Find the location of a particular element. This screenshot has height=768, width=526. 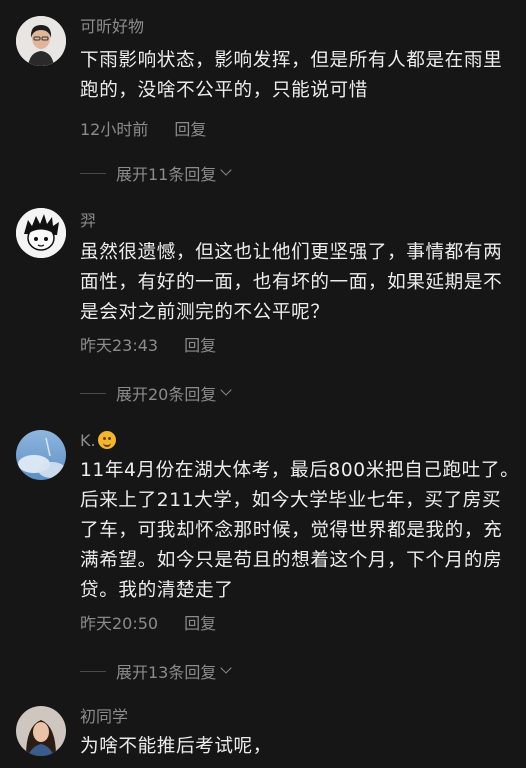

expand-replies-button: 展开13条回复 is located at coordinates (156, 671).